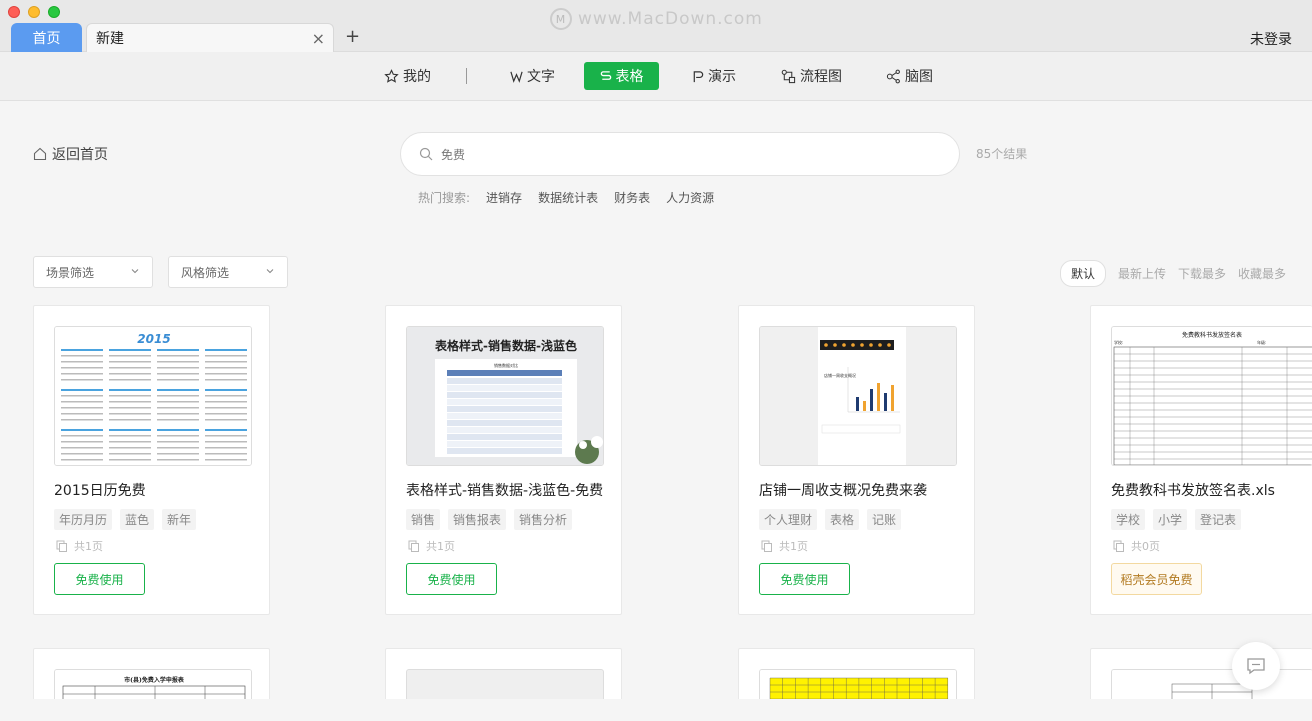 Image resolution: width=1312 pixels, height=721 pixels. I want to click on tag: 表格, so click(842, 519).